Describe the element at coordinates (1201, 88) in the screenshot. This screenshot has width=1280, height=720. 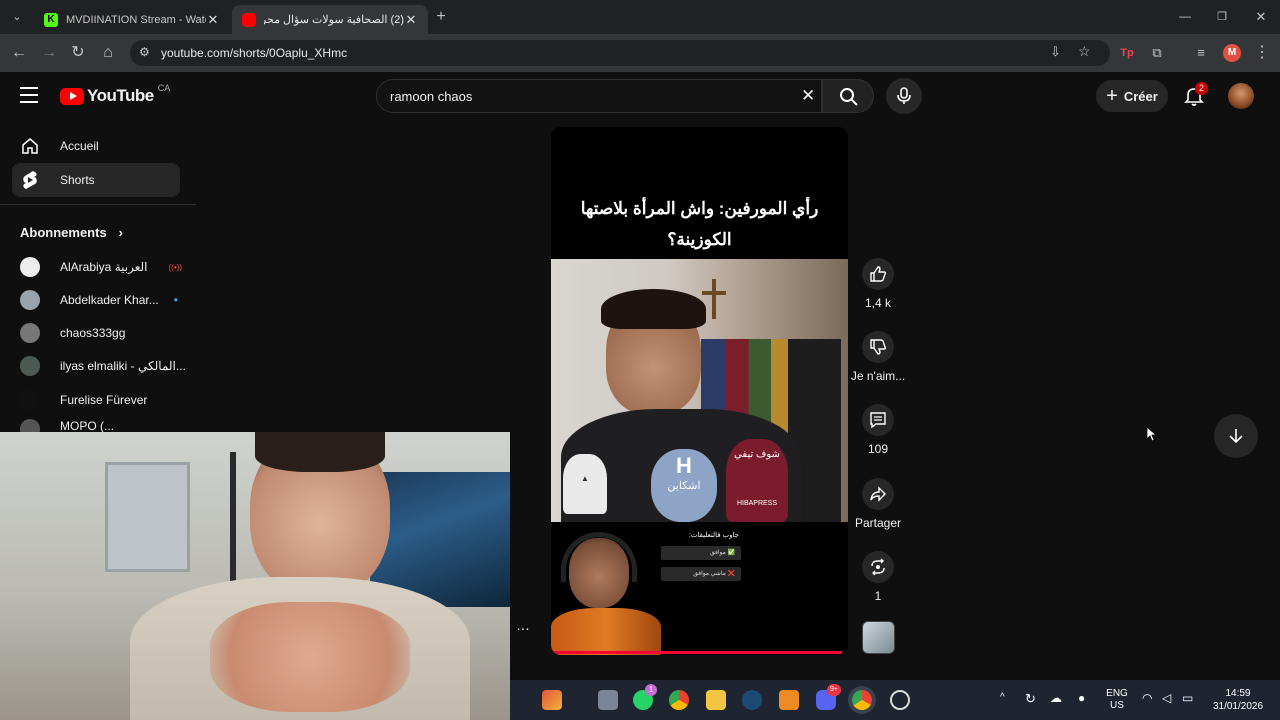
I see `notification-count-badge: 2` at that location.